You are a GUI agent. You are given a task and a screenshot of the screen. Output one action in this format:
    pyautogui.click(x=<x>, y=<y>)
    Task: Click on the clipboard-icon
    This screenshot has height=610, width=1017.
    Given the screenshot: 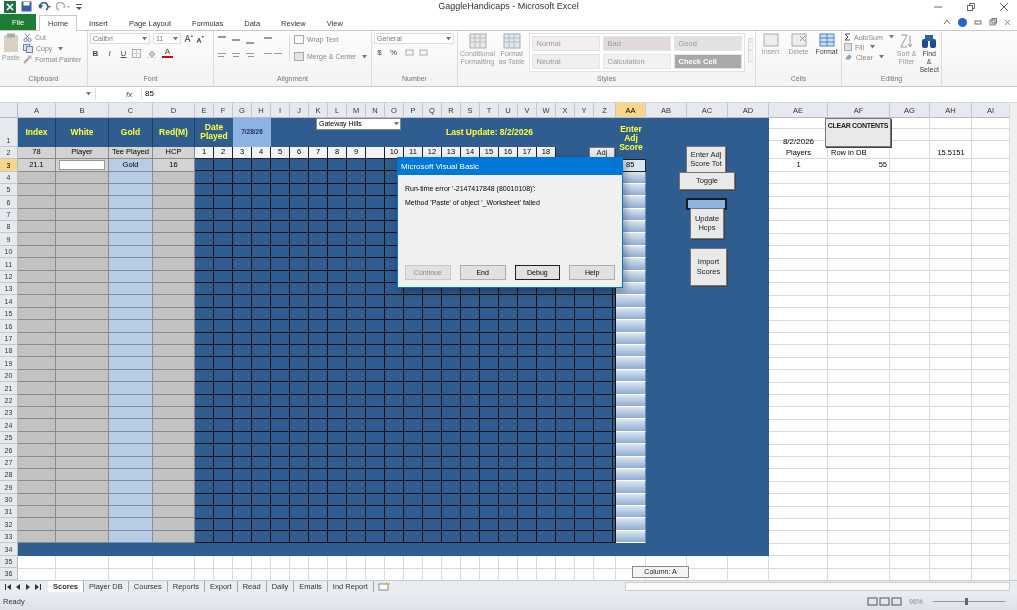 What is the action you would take?
    pyautogui.click(x=11, y=43)
    